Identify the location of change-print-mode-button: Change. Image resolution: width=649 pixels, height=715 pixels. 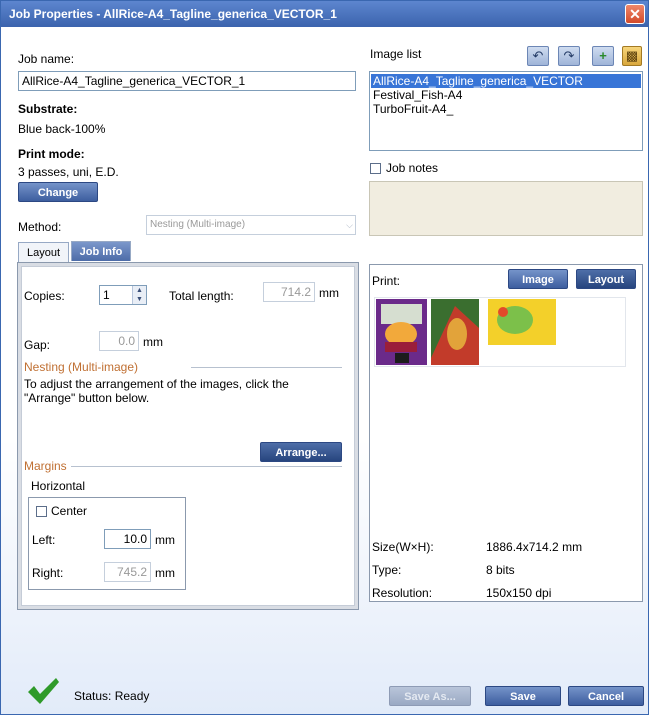
(58, 192).